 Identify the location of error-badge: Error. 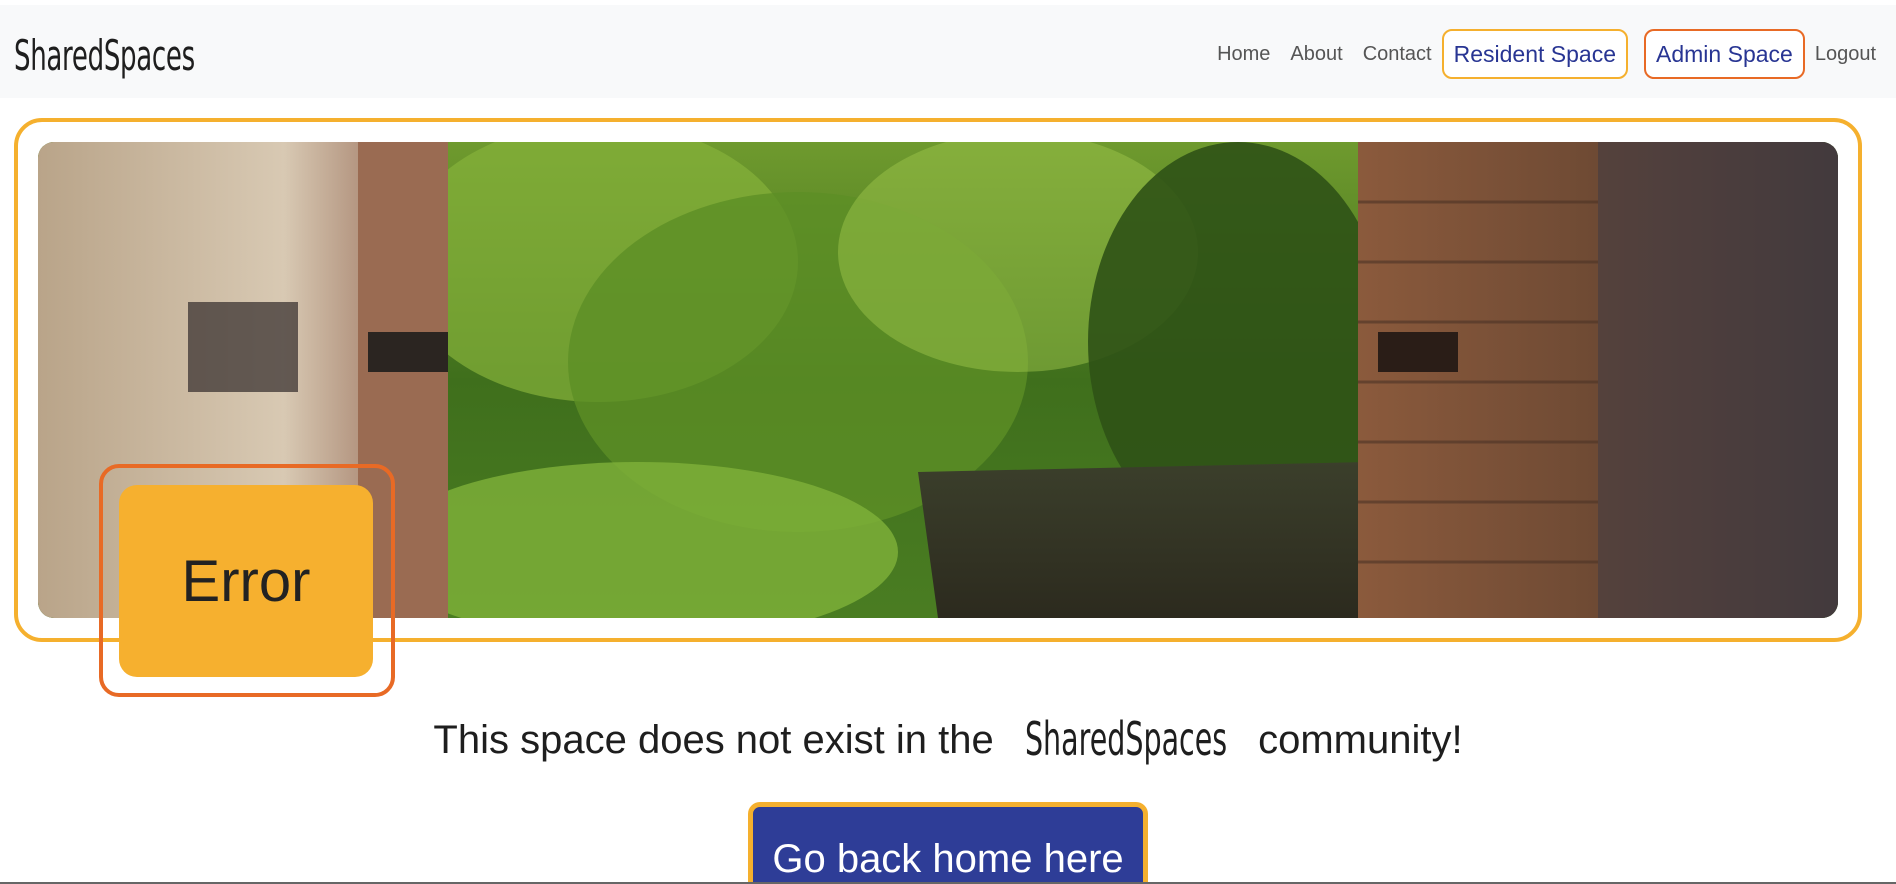
(246, 581).